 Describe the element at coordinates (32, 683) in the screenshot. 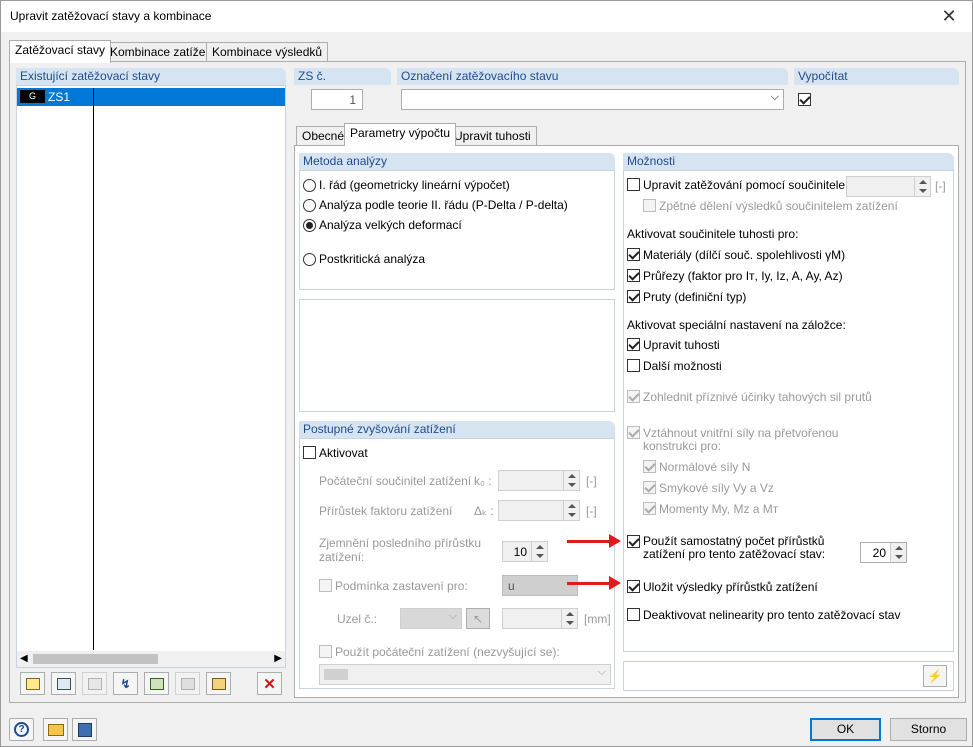

I see `new-load-case-icon` at that location.